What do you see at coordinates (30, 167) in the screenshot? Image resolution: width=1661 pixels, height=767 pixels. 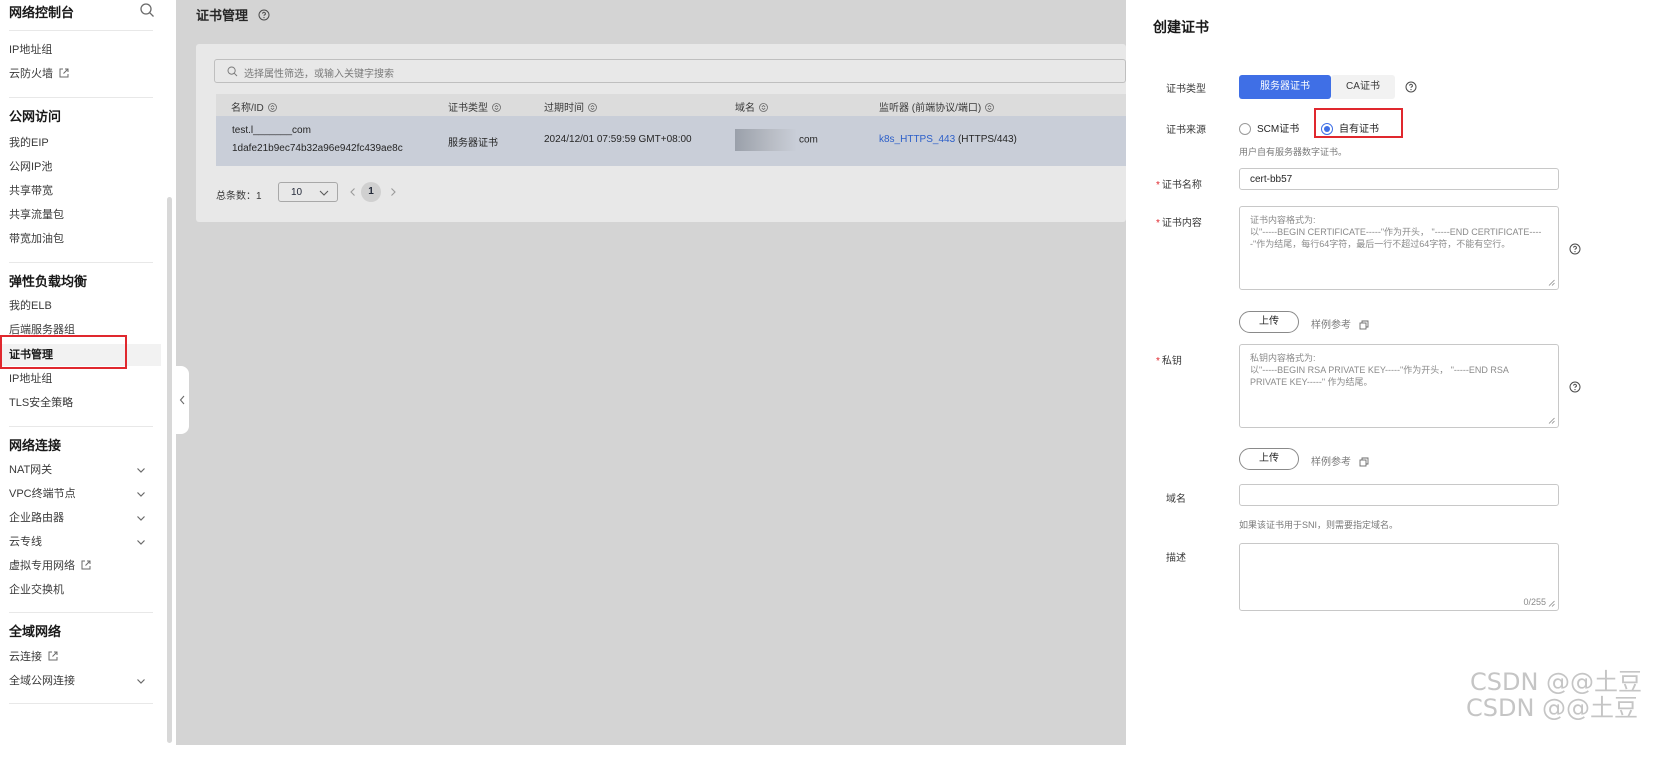 I see `sidebar-item-public-ip-pool: 公网IP池` at bounding box center [30, 167].